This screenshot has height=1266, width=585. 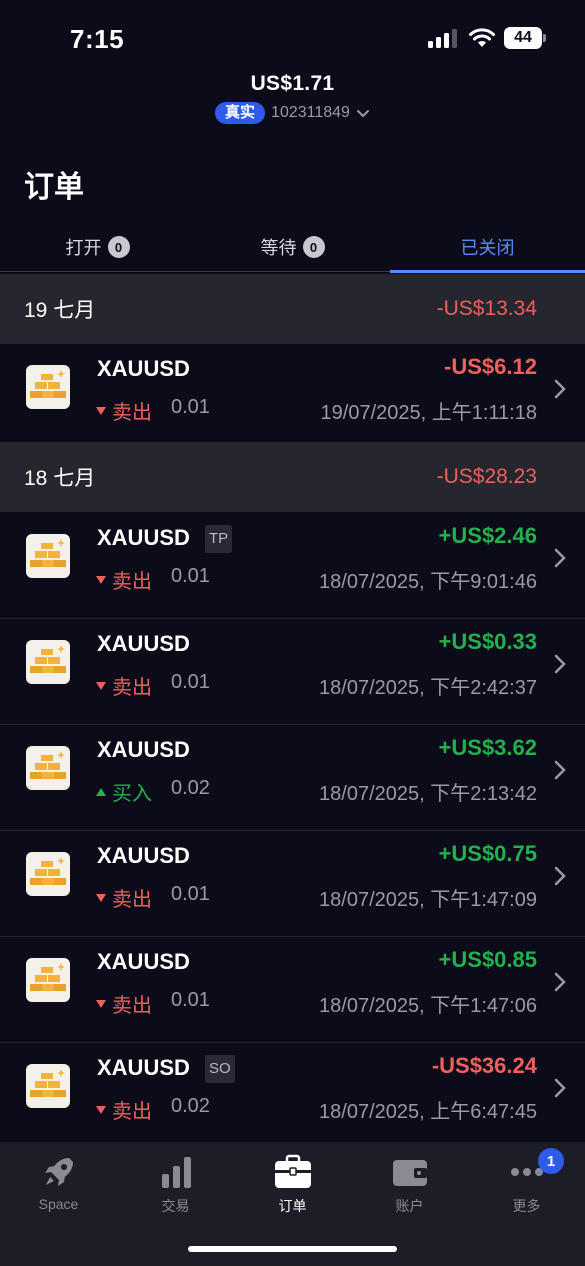 I want to click on order-pnl: +US$0.33, so click(x=487, y=641).